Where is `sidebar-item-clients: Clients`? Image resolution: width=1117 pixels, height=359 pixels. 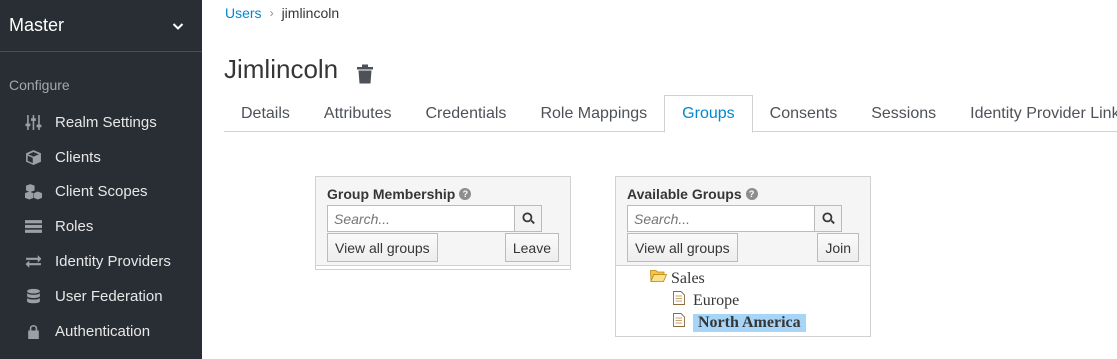
sidebar-item-clients: Clients is located at coordinates (101, 157).